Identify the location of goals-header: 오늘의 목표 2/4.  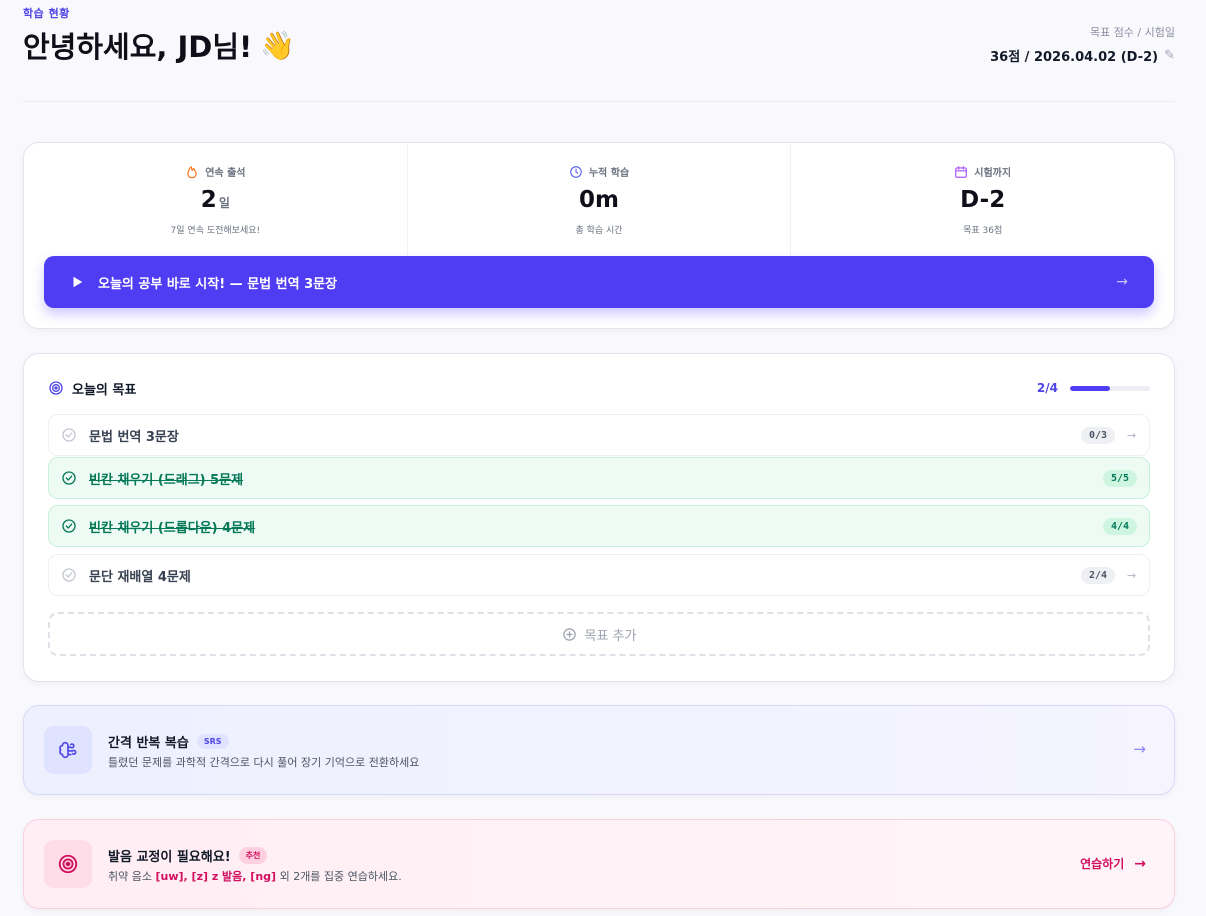
(599, 388).